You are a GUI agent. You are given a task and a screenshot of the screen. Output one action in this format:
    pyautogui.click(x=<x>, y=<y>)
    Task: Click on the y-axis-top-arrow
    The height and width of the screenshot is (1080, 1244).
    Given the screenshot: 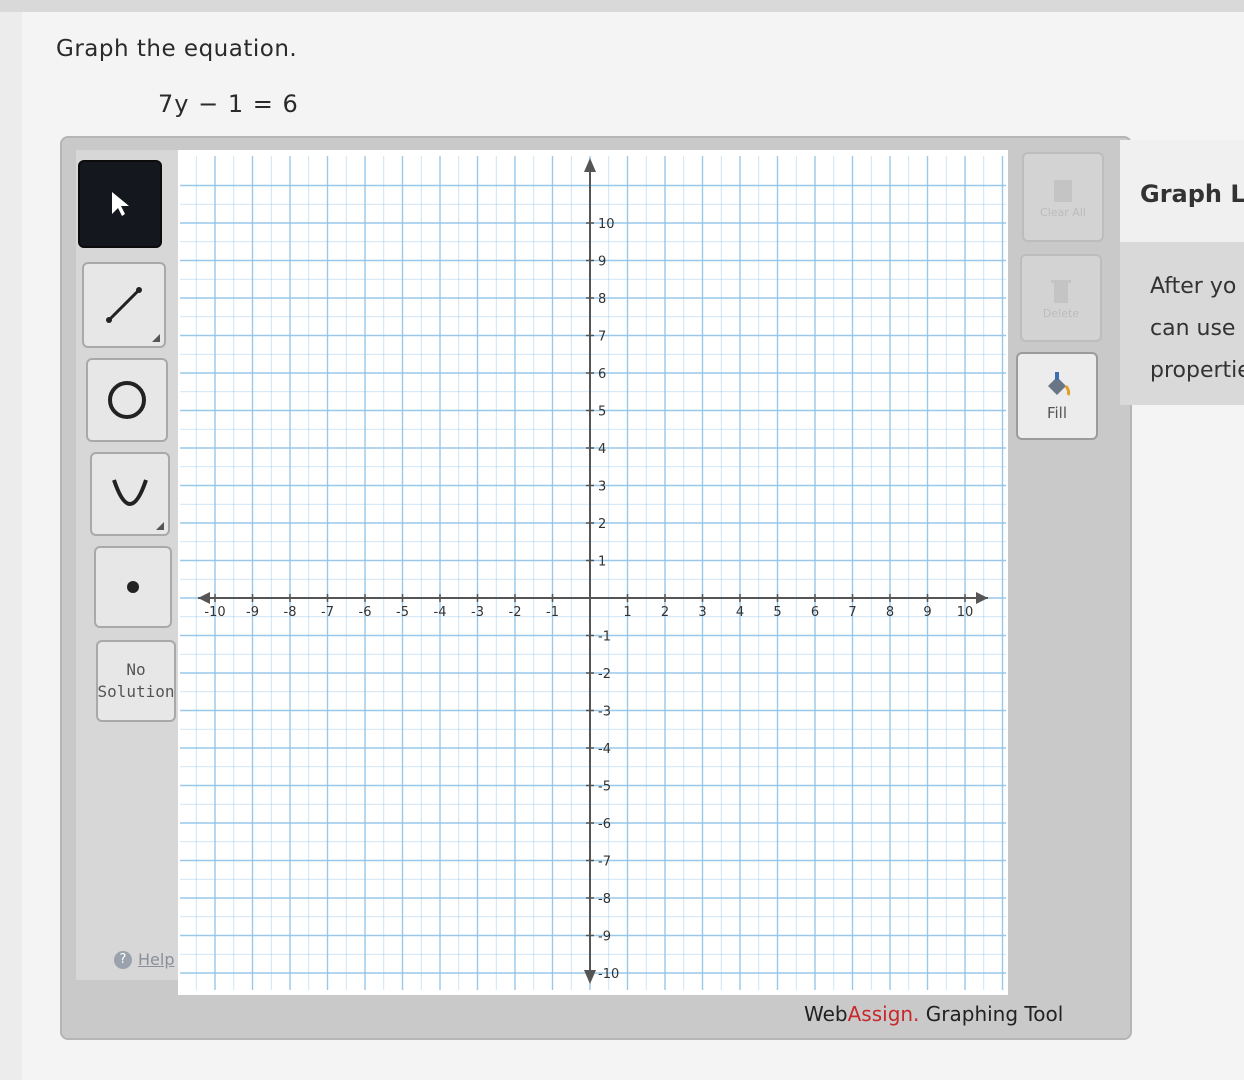 What is the action you would take?
    pyautogui.click(x=590, y=165)
    